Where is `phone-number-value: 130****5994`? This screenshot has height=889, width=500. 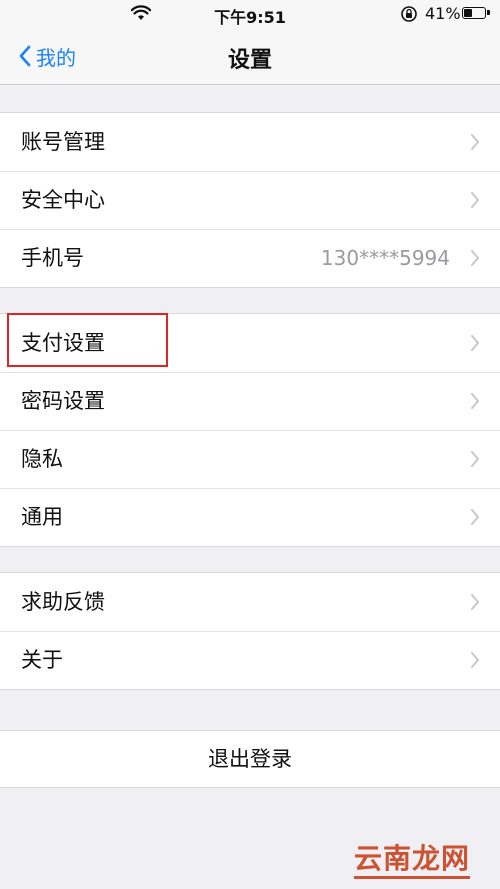 phone-number-value: 130****5994 is located at coordinates (385, 258).